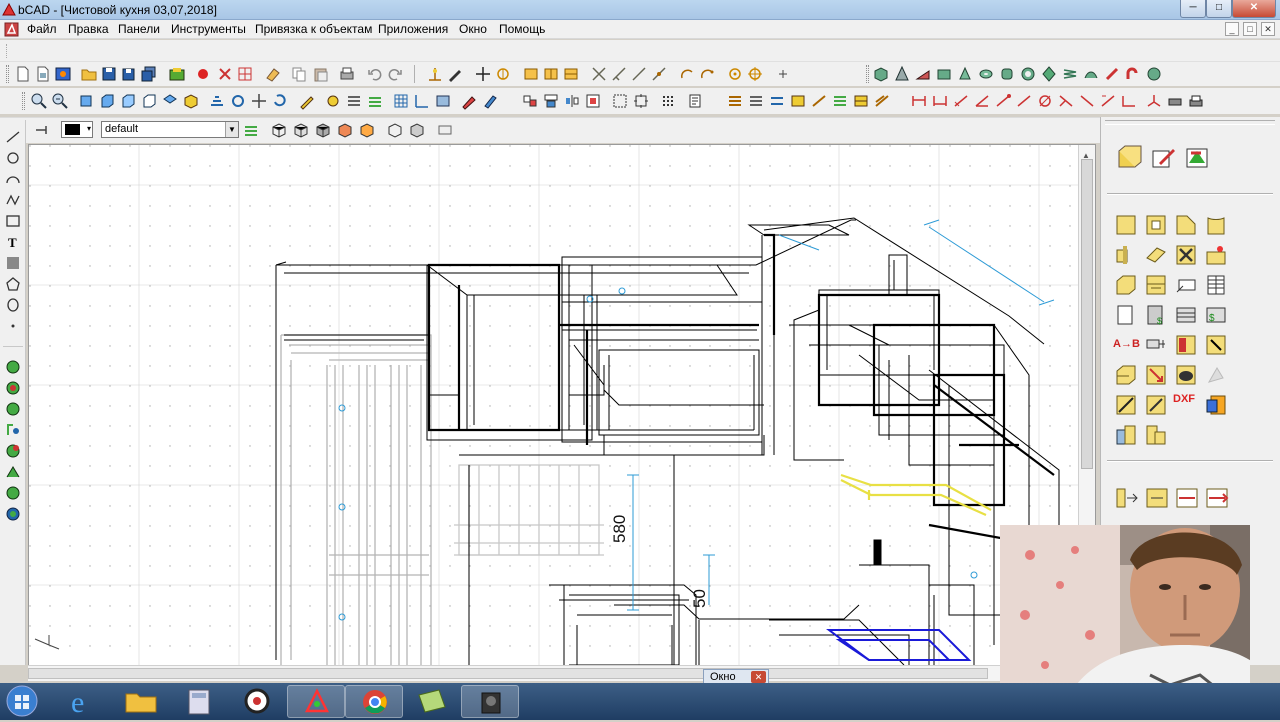 This screenshot has height=722, width=1280. I want to click on edit-trim-icon, so click(13, 430).